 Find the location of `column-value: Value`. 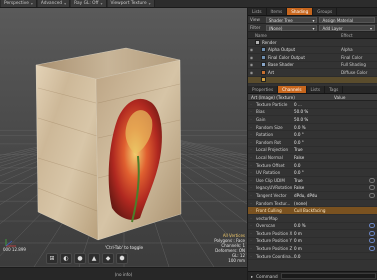

column-value: Value is located at coordinates (340, 97).